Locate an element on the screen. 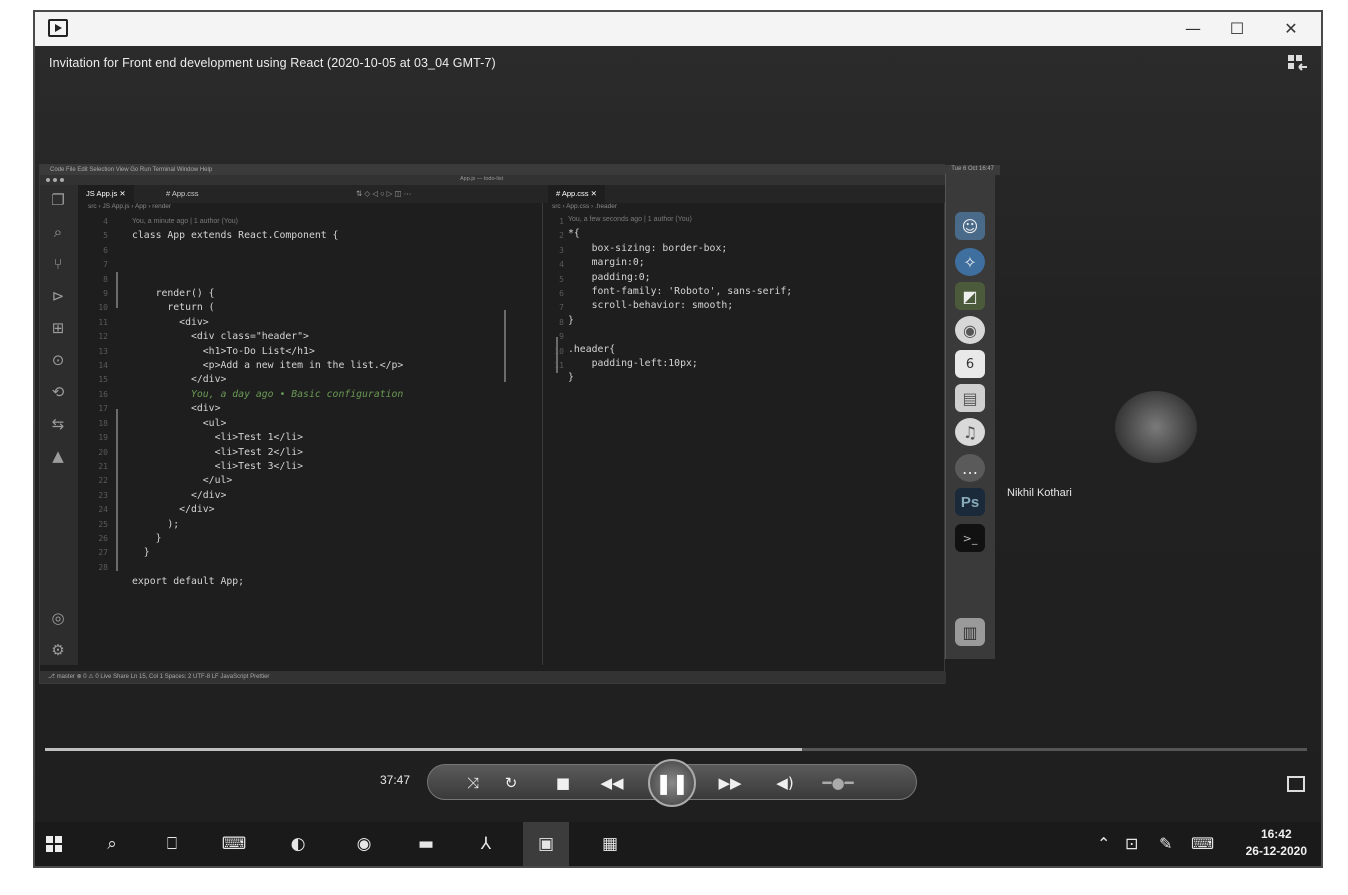 This screenshot has width=1348, height=895. code-line: return ( is located at coordinates (173, 308).